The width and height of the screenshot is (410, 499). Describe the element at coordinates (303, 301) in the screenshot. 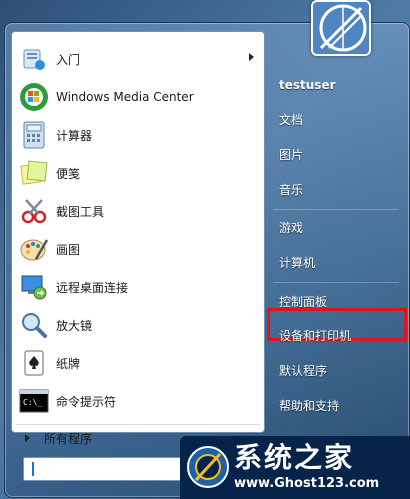

I see `right-item-label: 控制面板` at that location.